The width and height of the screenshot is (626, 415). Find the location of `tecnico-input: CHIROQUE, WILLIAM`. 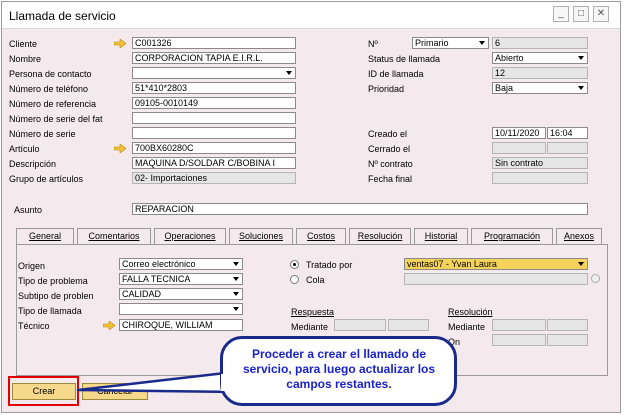

tecnico-input: CHIROQUE, WILLIAM is located at coordinates (181, 325).